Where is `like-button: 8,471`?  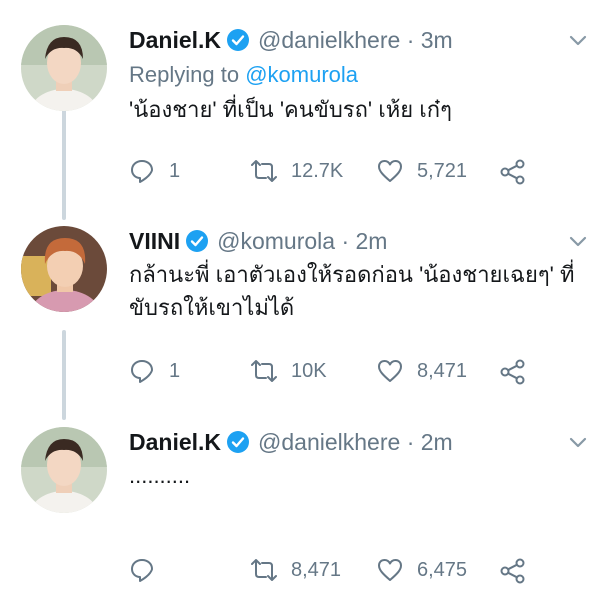
like-button: 8,471 is located at coordinates (422, 371).